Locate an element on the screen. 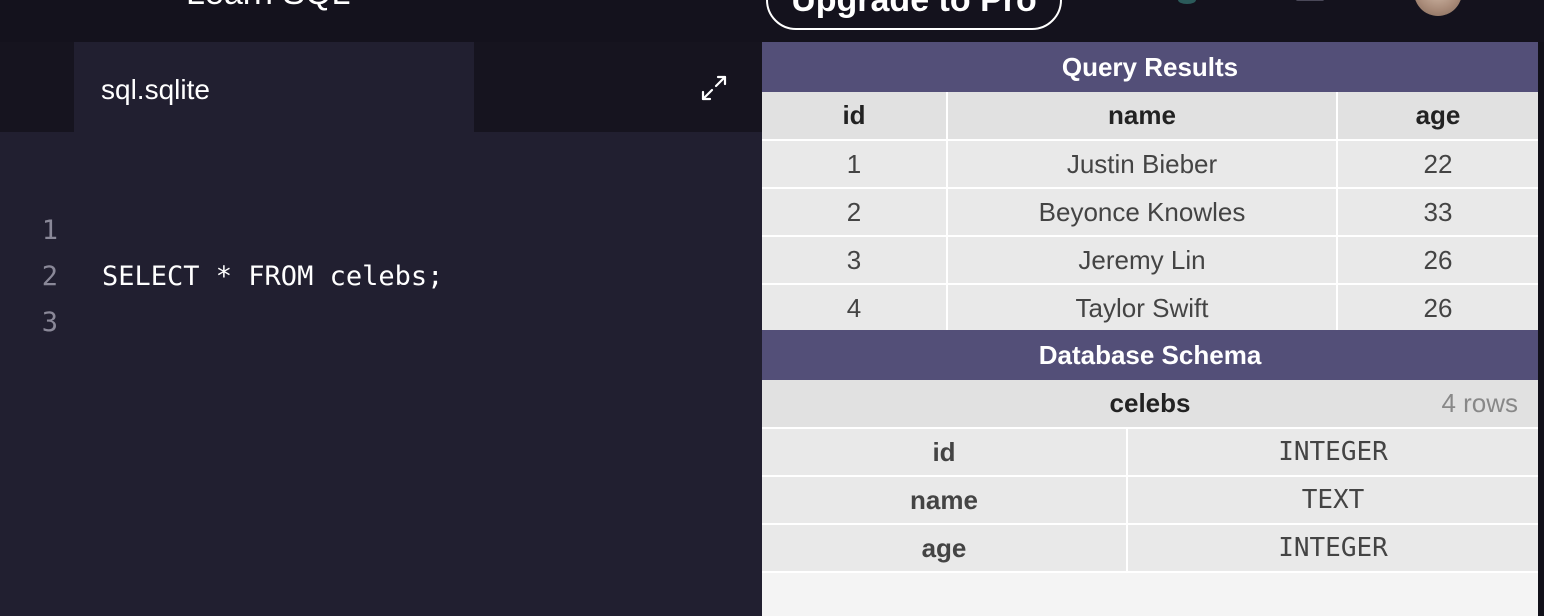 The image size is (1544, 616). cell-name: Jeremy Lin is located at coordinates (1142, 260).